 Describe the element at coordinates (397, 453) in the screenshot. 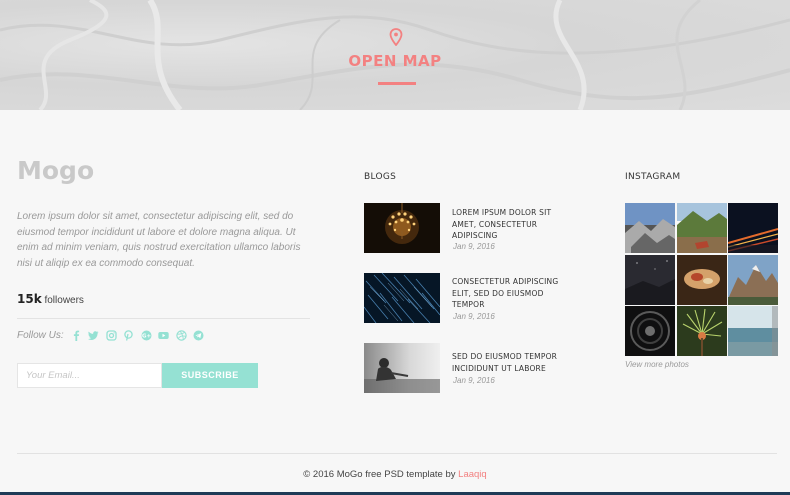

I see `footer-divider` at that location.